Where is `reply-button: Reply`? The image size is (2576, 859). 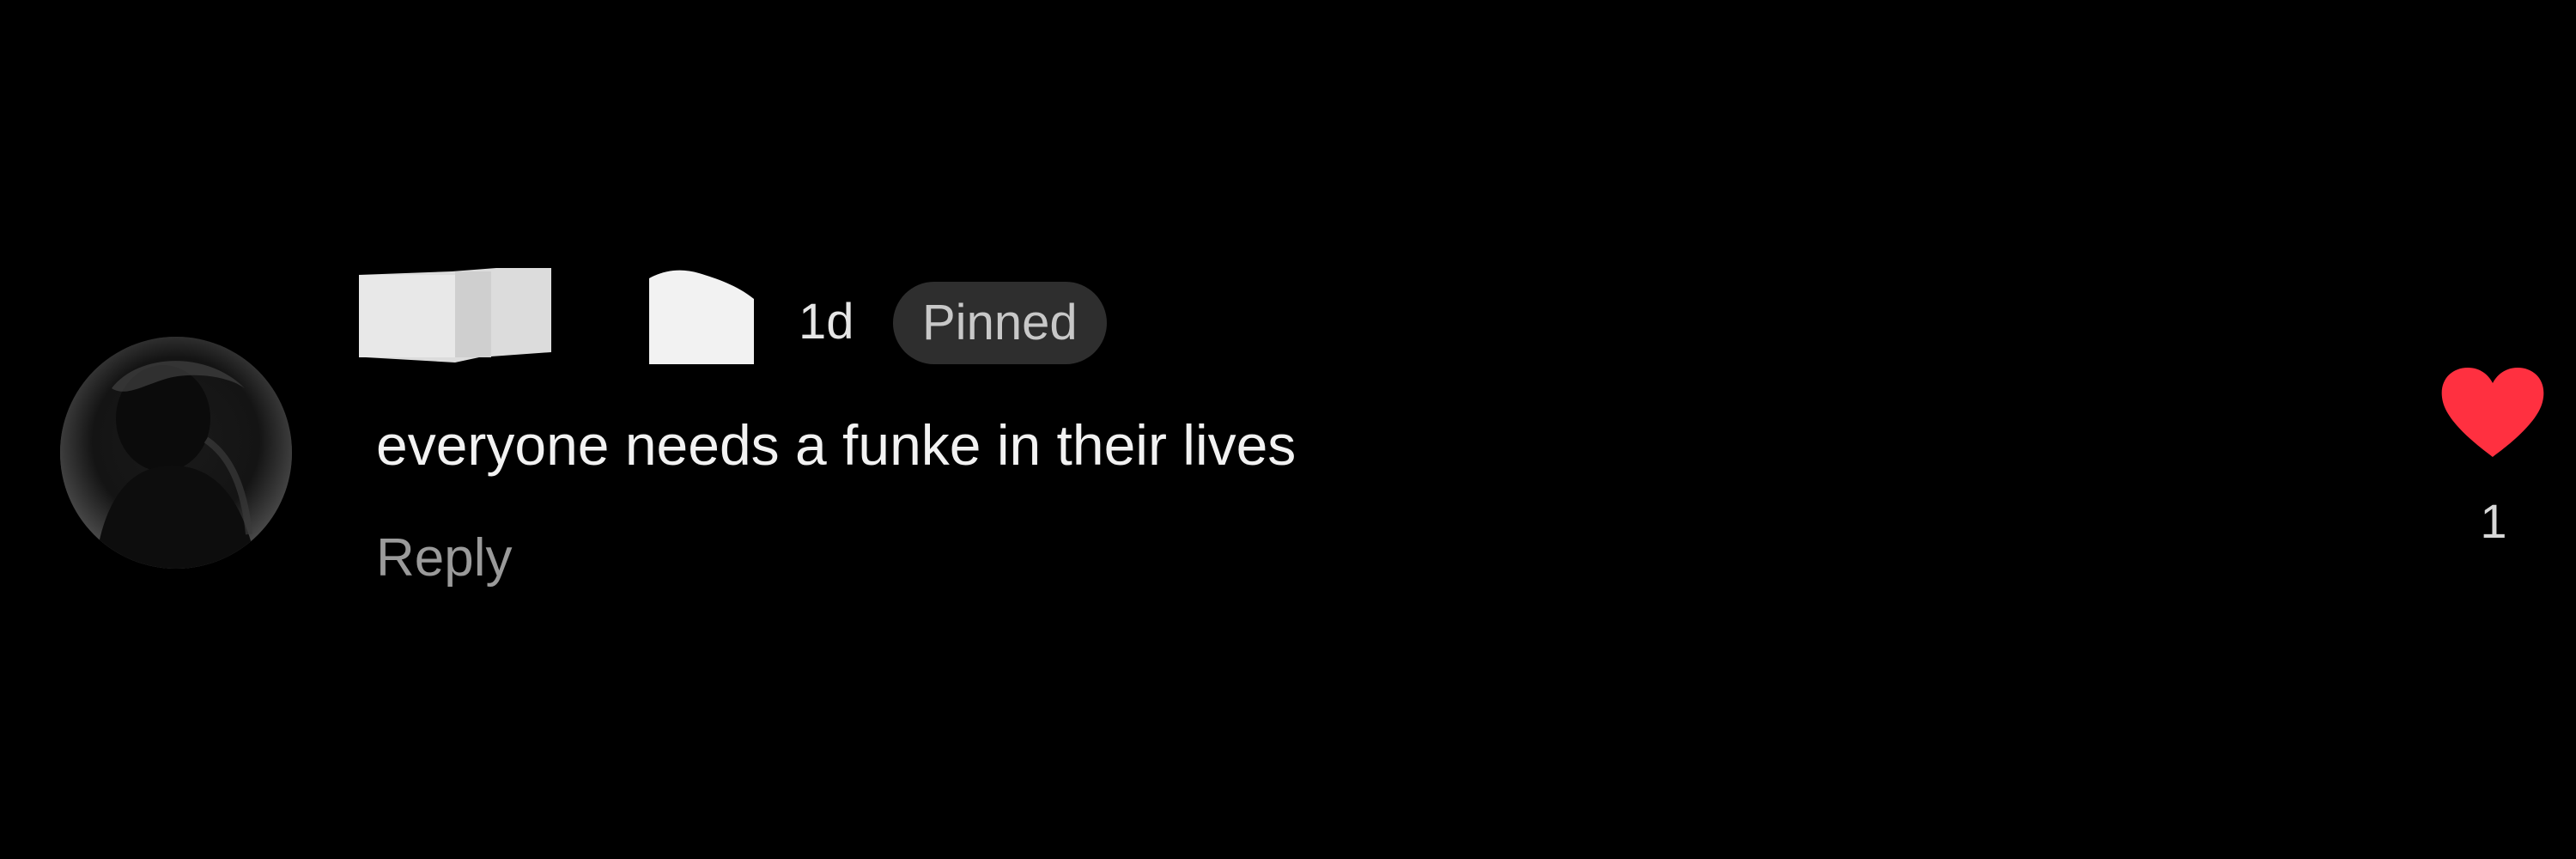 reply-button: Reply is located at coordinates (444, 559).